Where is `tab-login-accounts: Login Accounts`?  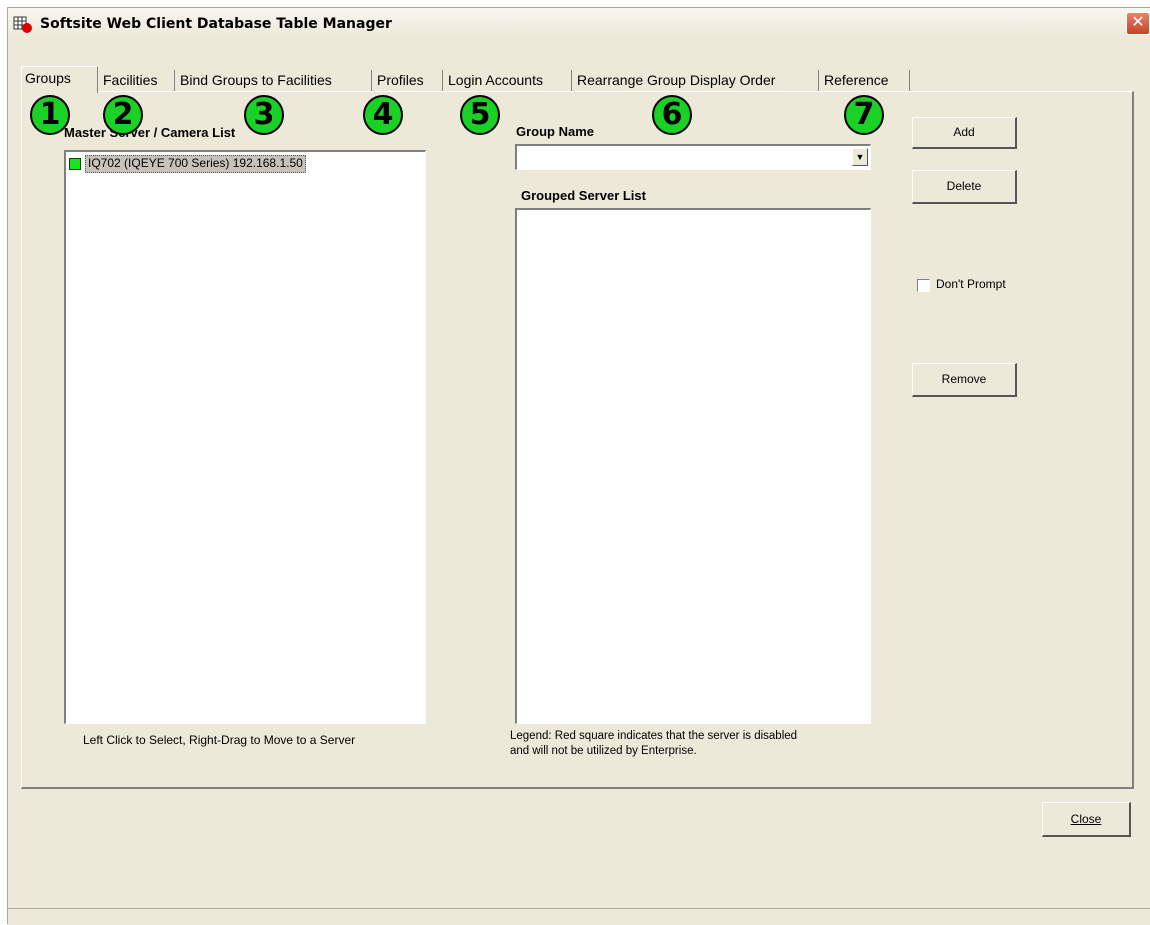
tab-login-accounts: Login Accounts is located at coordinates (508, 81).